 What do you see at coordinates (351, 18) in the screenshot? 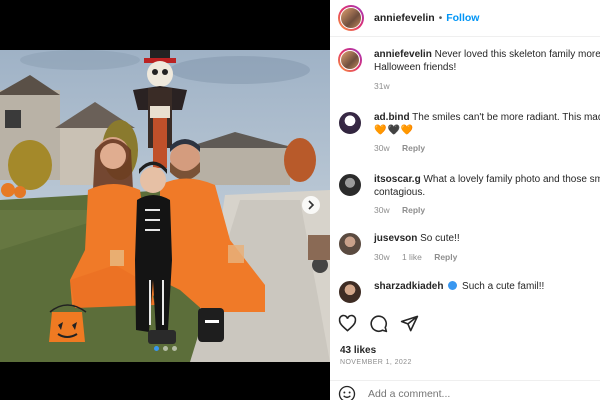
I see `author-avatar` at bounding box center [351, 18].